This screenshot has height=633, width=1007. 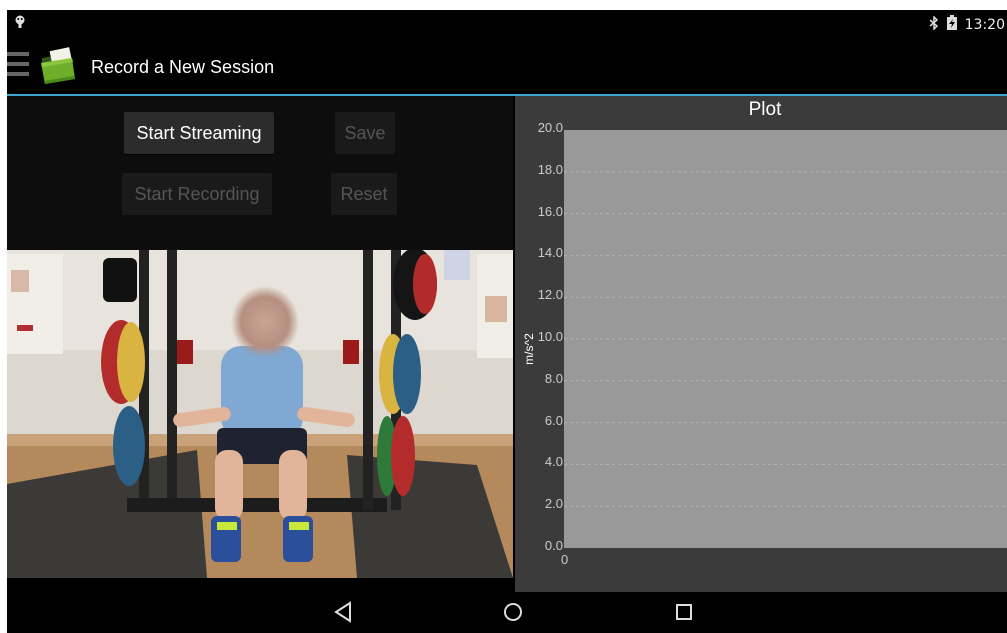 I want to click on y-tick-label: 8.0, so click(x=553, y=378).